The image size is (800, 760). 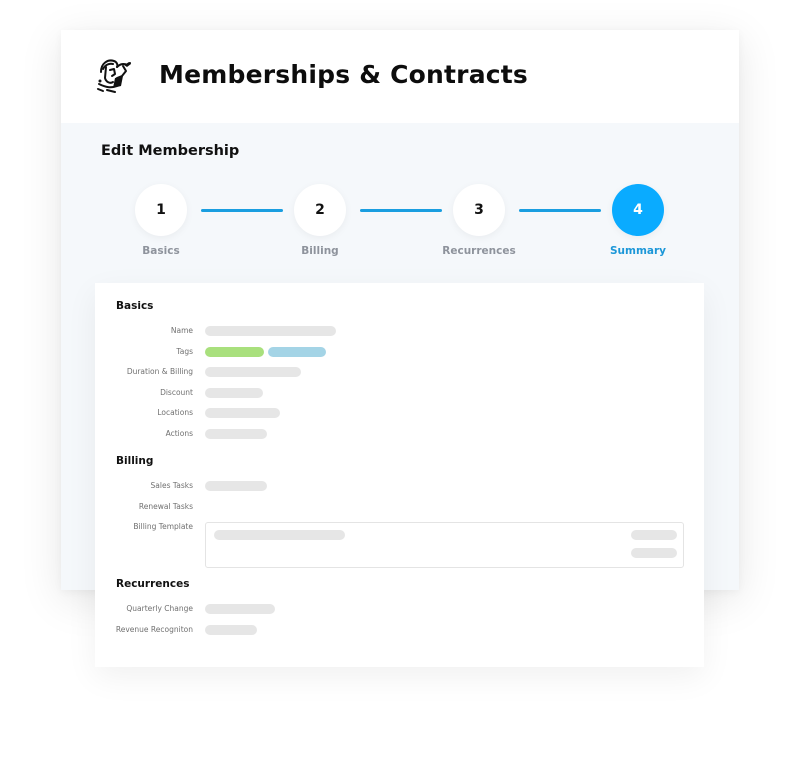 I want to click on section-title-billing: Billing, so click(x=135, y=461).